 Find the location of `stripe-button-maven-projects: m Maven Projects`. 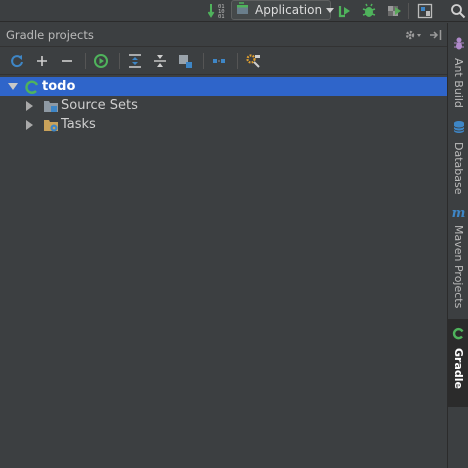

stripe-button-maven-projects: m Maven Projects is located at coordinates (458, 267).